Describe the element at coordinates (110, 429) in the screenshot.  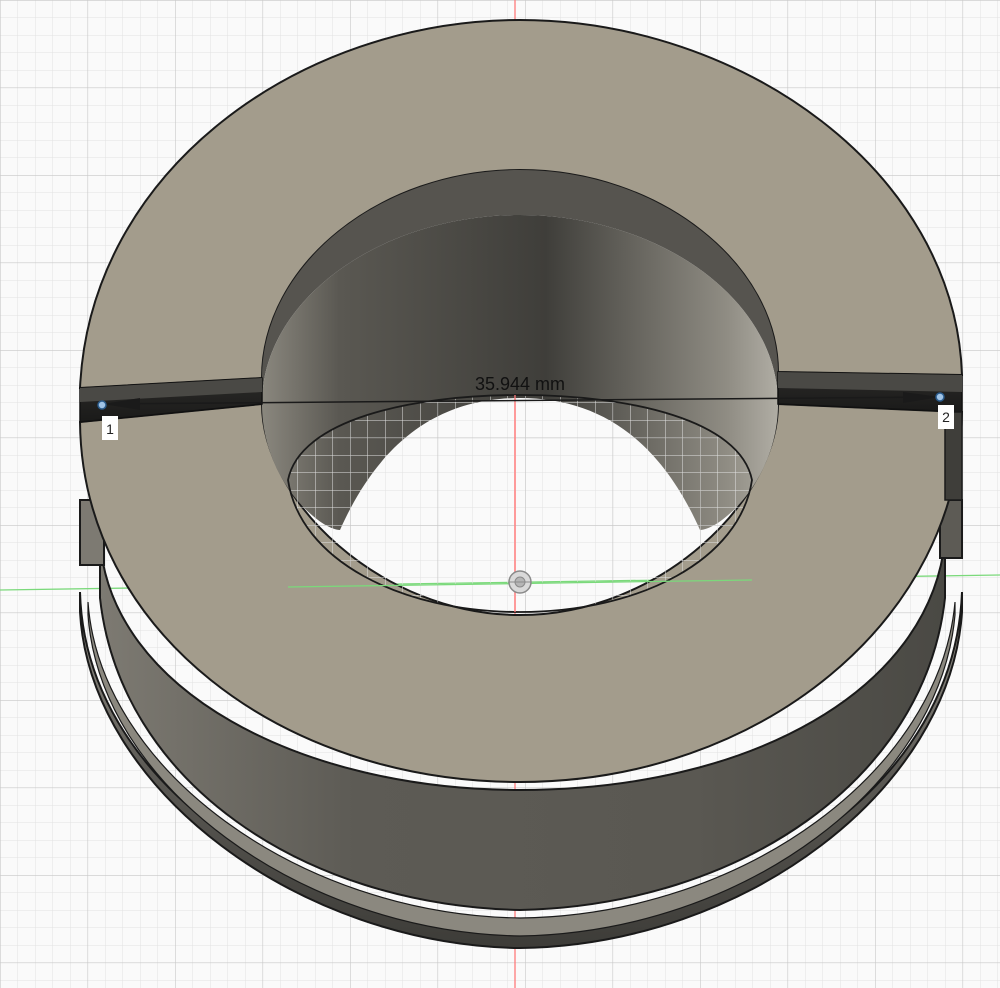
I see `measure-point-1-label: 1` at that location.